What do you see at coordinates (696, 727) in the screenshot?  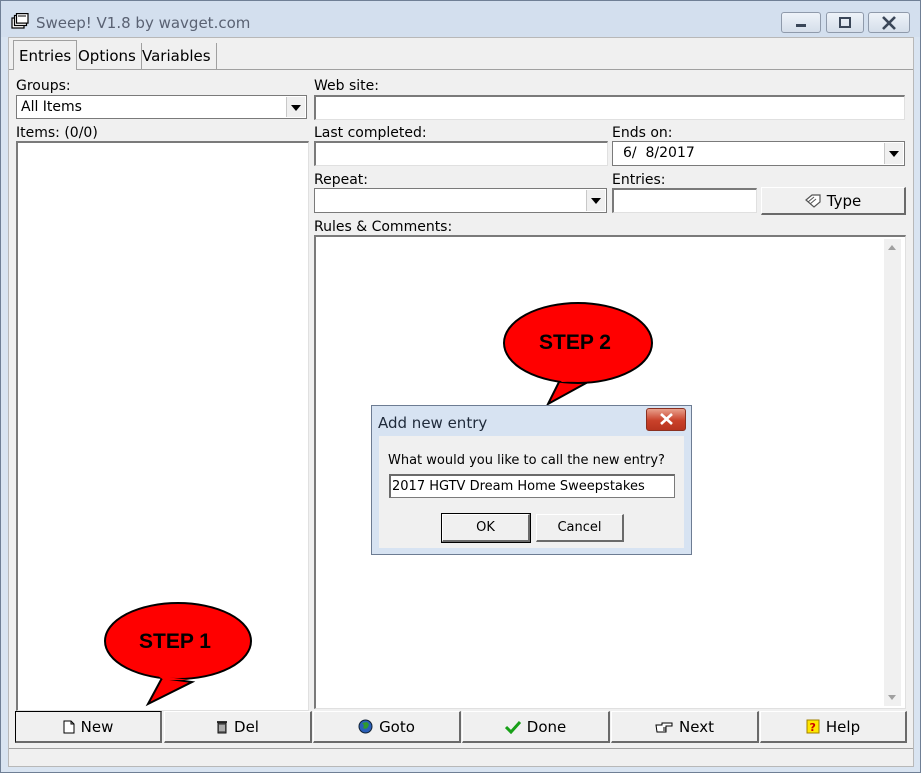 I see `next-button-label: Next` at bounding box center [696, 727].